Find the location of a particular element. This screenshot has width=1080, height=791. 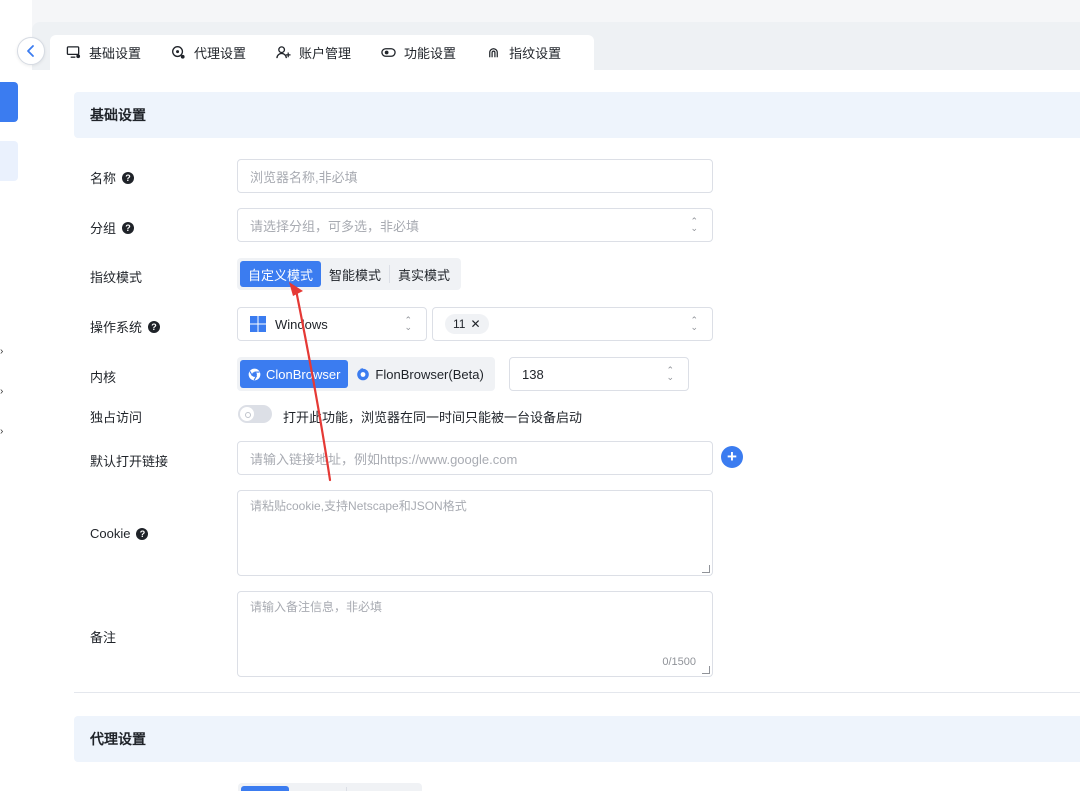

kernel-version-select: 138 ⌃ ⌄ is located at coordinates (599, 374).